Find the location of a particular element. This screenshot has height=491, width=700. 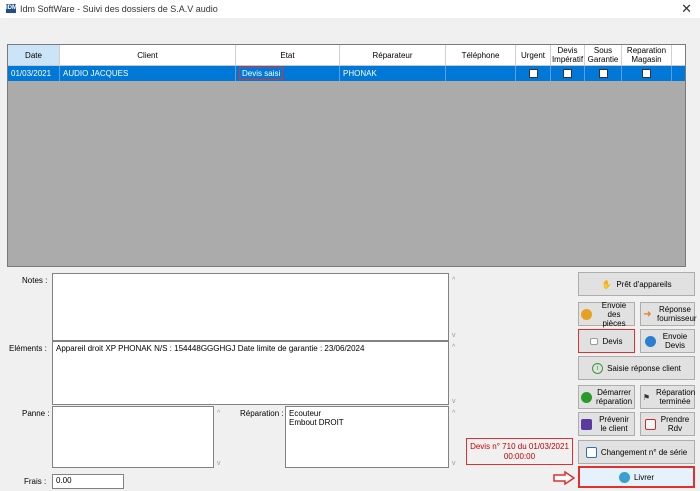

notes-label: Notes : is located at coordinates (35, 280).